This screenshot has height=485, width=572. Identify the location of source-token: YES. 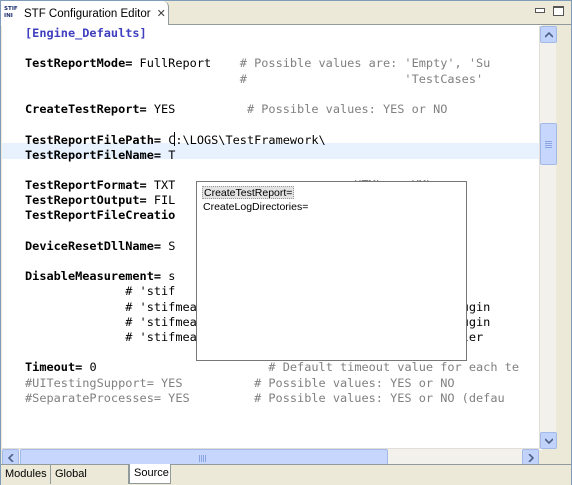
(196, 109).